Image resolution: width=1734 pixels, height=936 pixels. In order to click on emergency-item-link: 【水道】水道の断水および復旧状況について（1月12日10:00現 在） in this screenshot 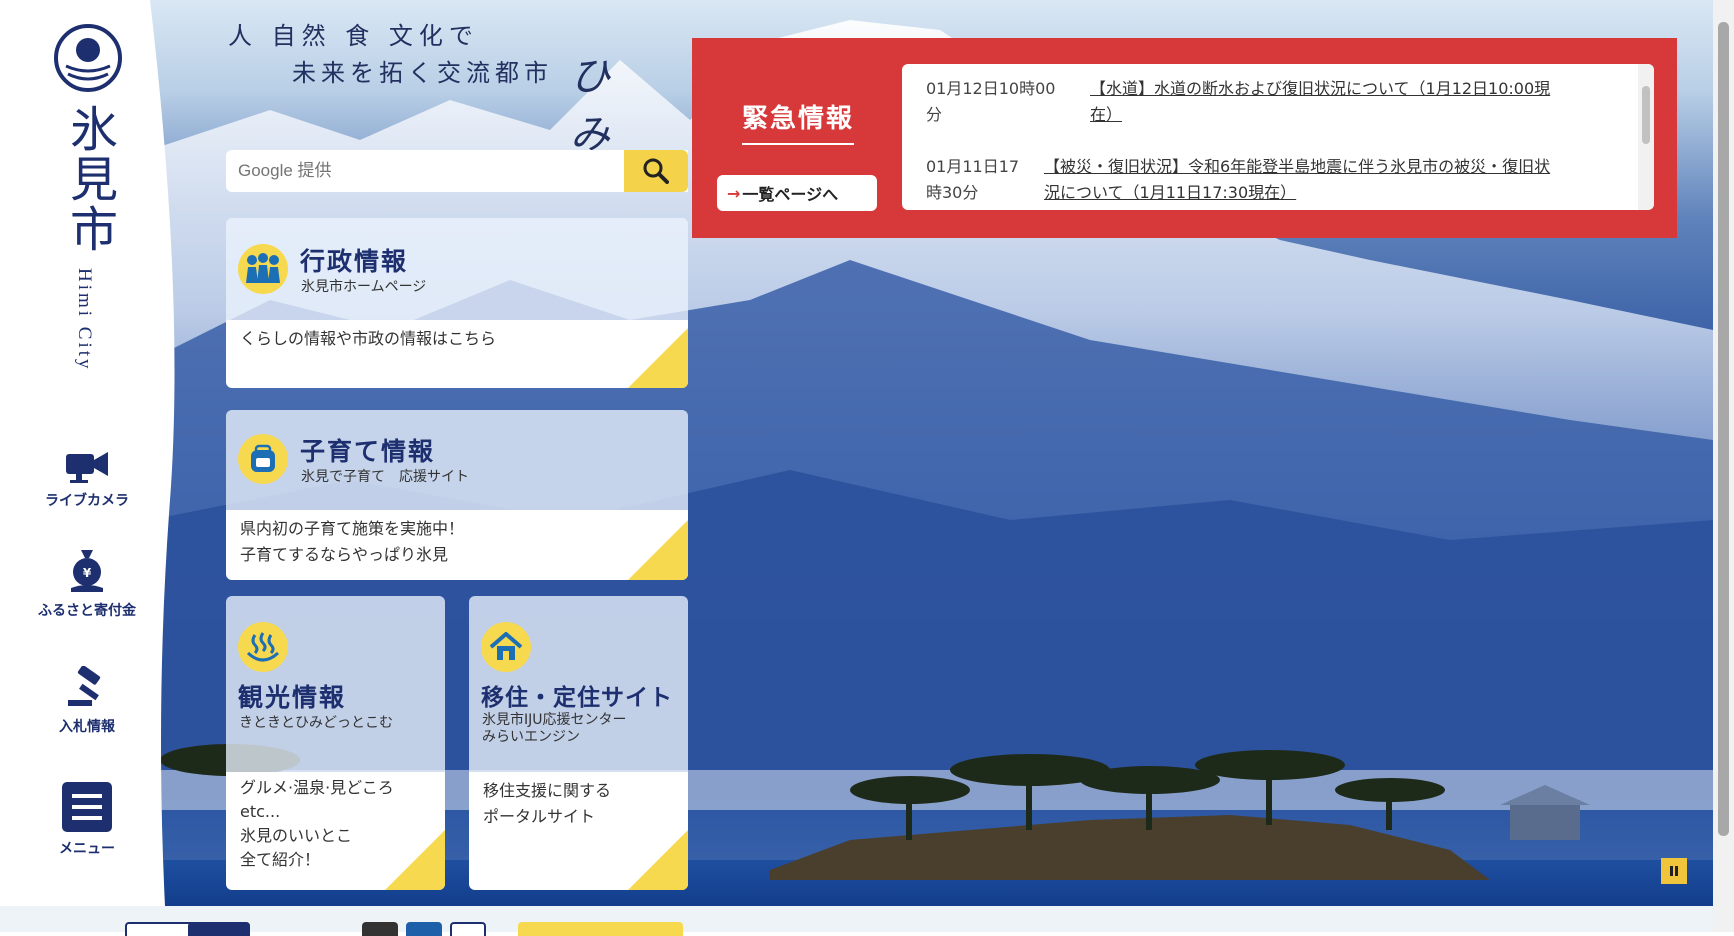, I will do `click(1372, 102)`.